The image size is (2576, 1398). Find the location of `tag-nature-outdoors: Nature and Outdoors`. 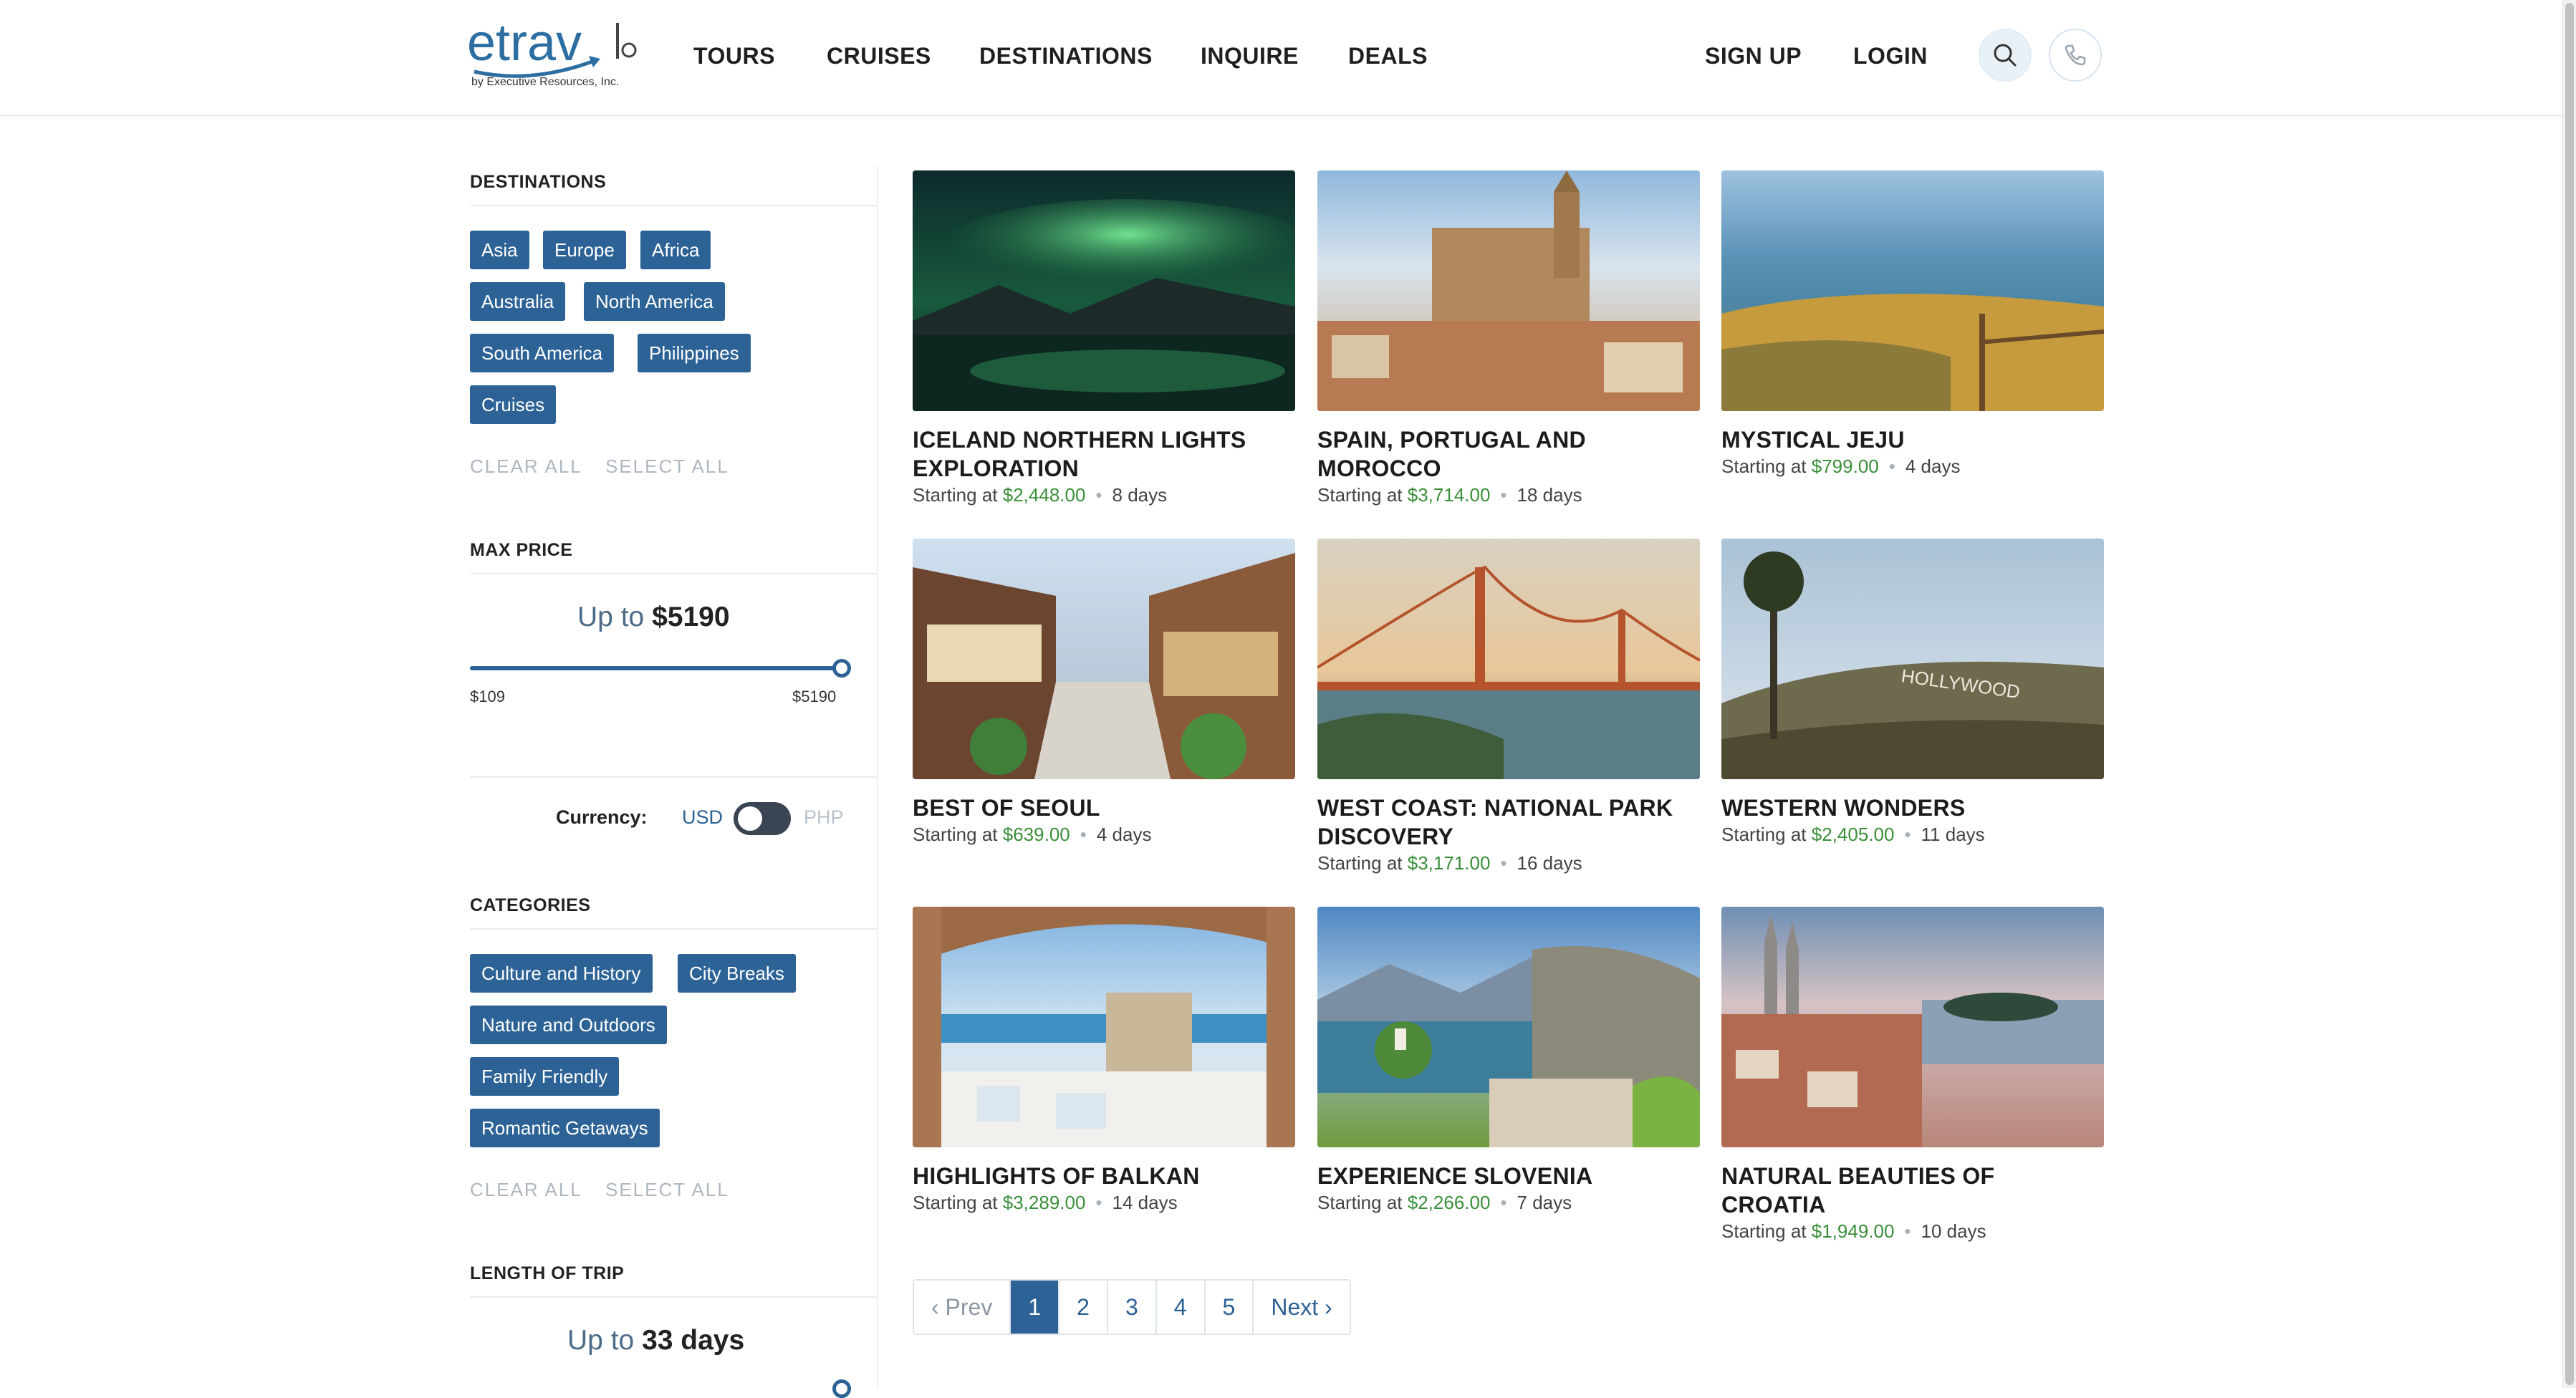

tag-nature-outdoors: Nature and Outdoors is located at coordinates (568, 1025).